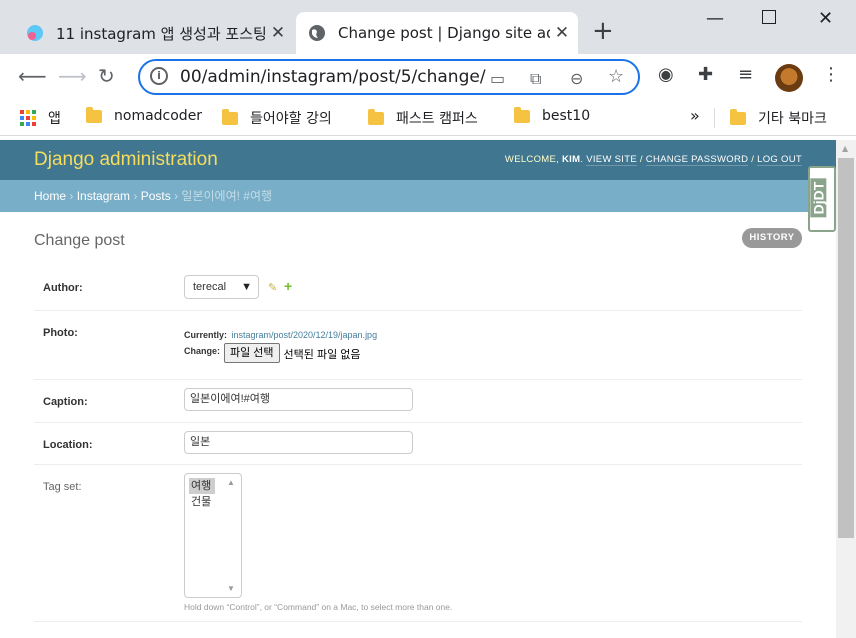  Describe the element at coordinates (231, 588) in the screenshot. I see `scroll-down-icon: ▼` at that location.